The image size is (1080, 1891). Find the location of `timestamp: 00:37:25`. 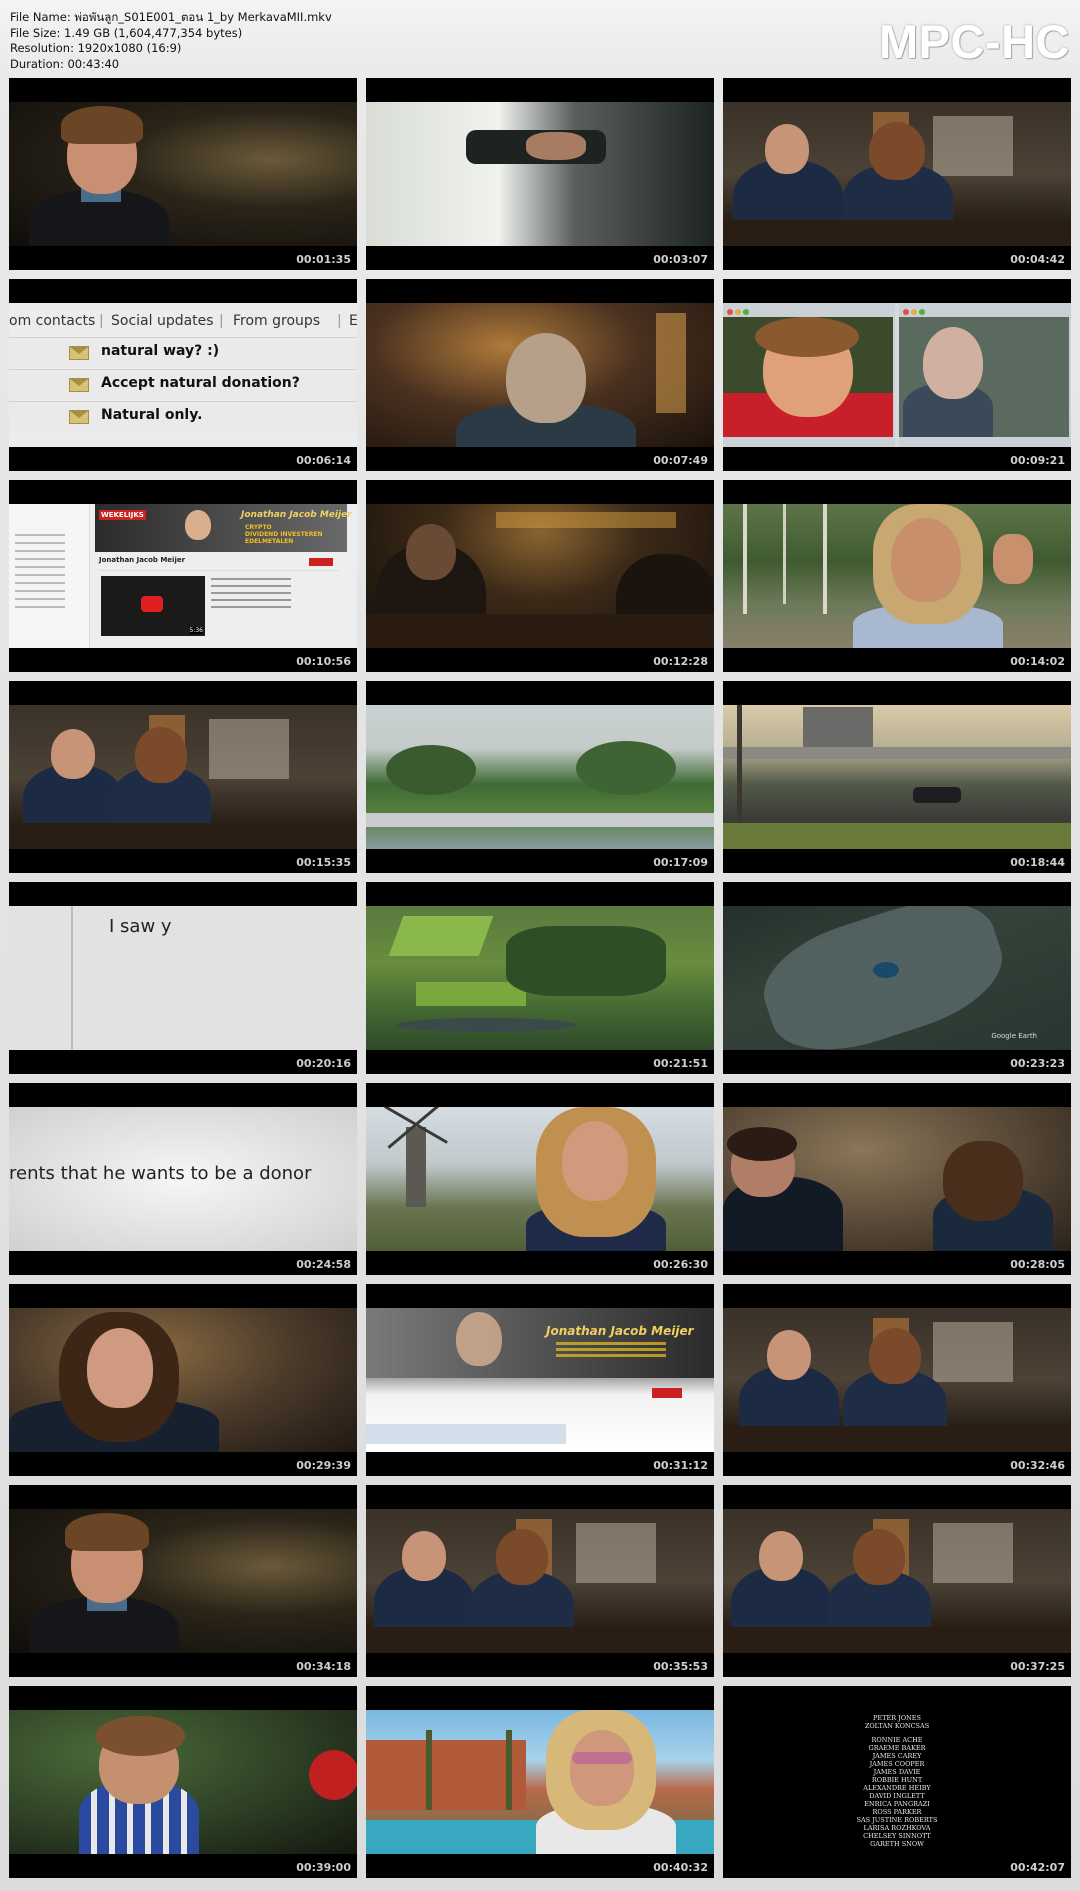

timestamp: 00:37:25 is located at coordinates (1037, 1666).